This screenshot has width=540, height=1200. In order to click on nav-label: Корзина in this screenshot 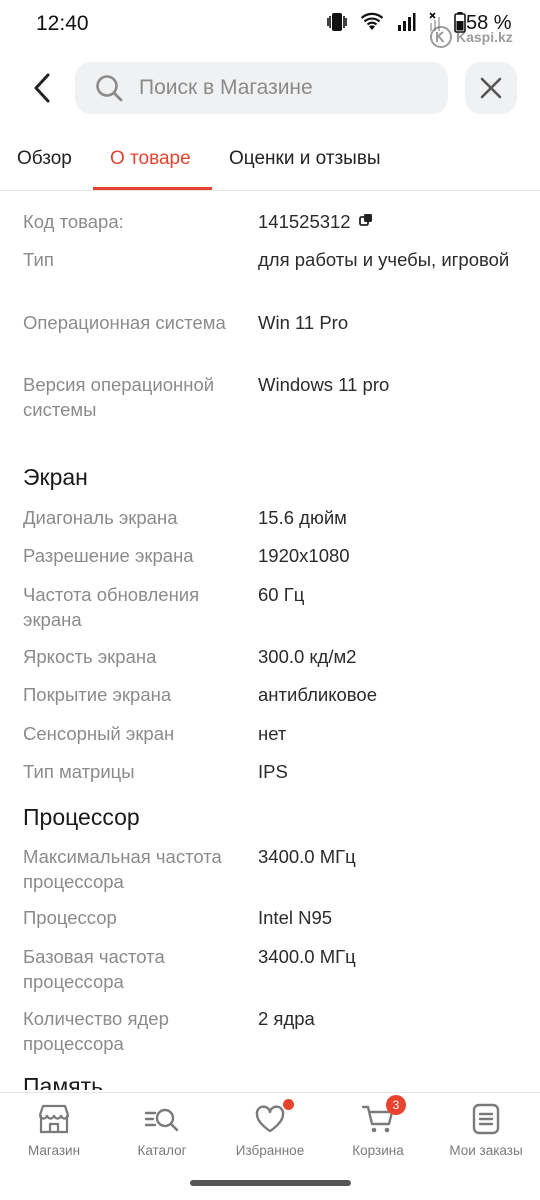, I will do `click(378, 1150)`.